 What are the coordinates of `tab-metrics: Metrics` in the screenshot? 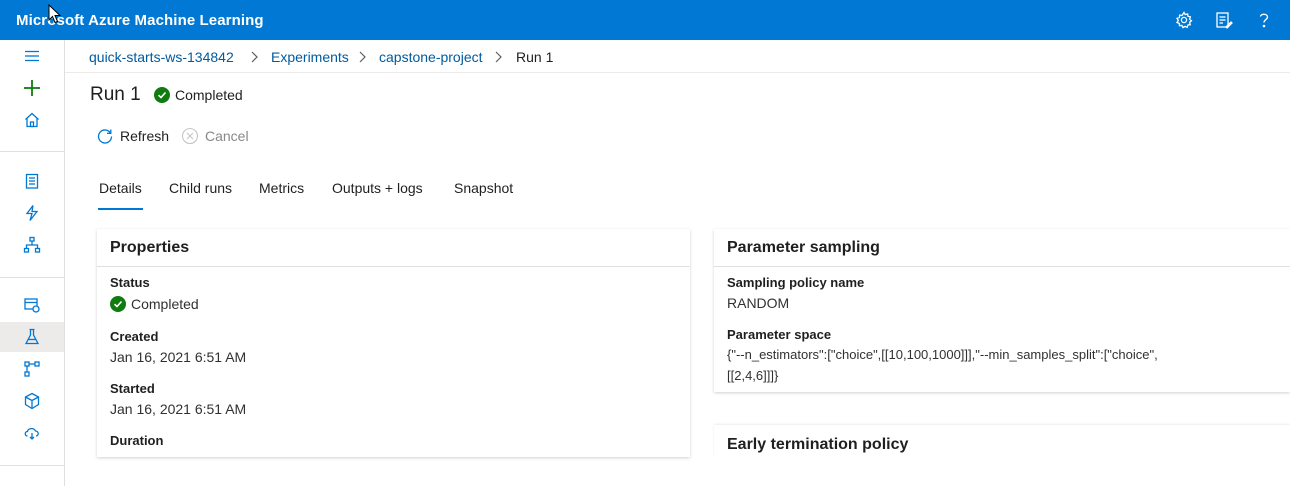 It's located at (281, 188).